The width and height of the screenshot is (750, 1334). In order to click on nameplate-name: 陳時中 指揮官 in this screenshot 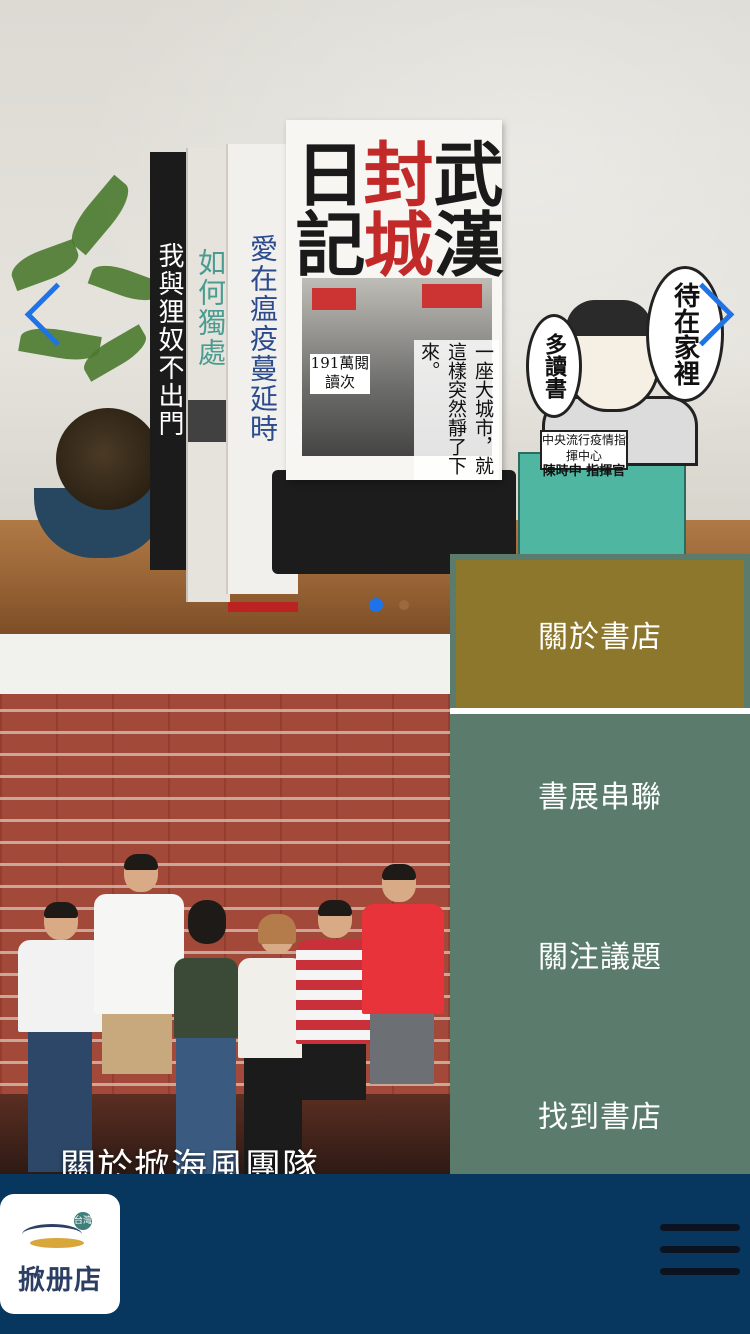, I will do `click(584, 471)`.